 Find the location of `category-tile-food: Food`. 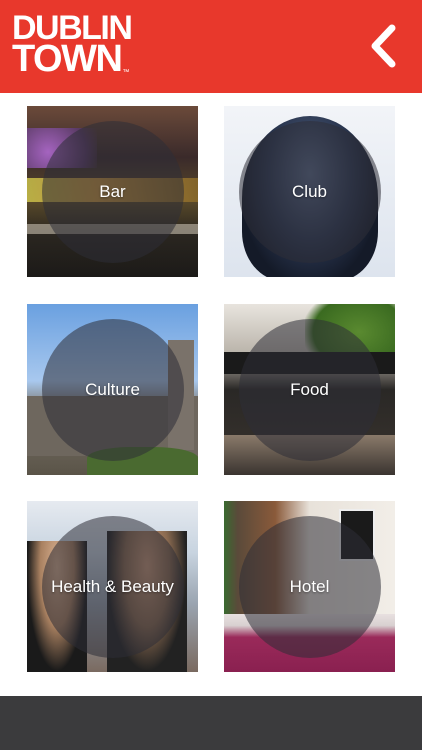

category-tile-food: Food is located at coordinates (309, 389).